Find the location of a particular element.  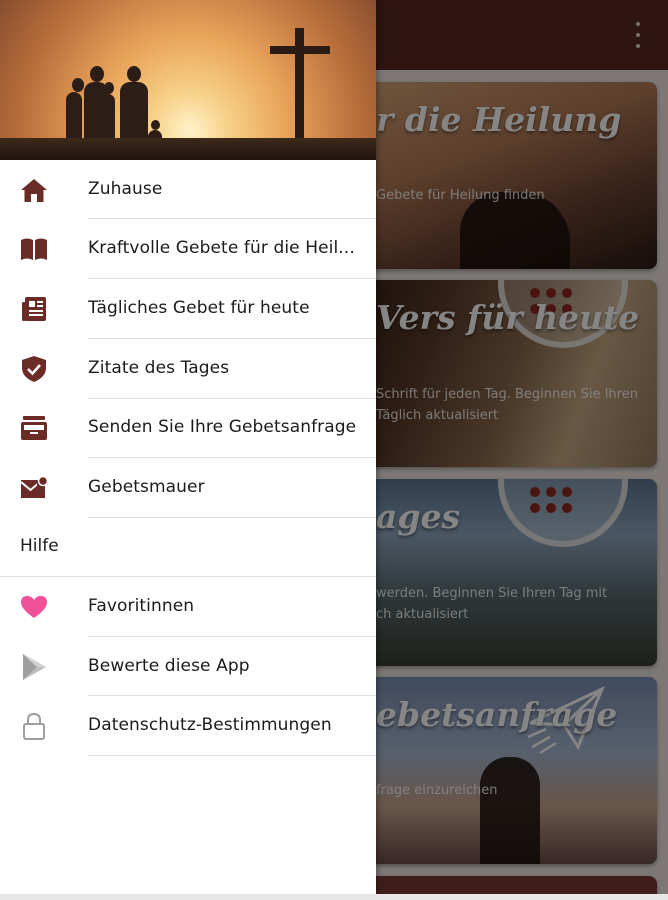

nav-item-home: Zuhause is located at coordinates (188, 189).